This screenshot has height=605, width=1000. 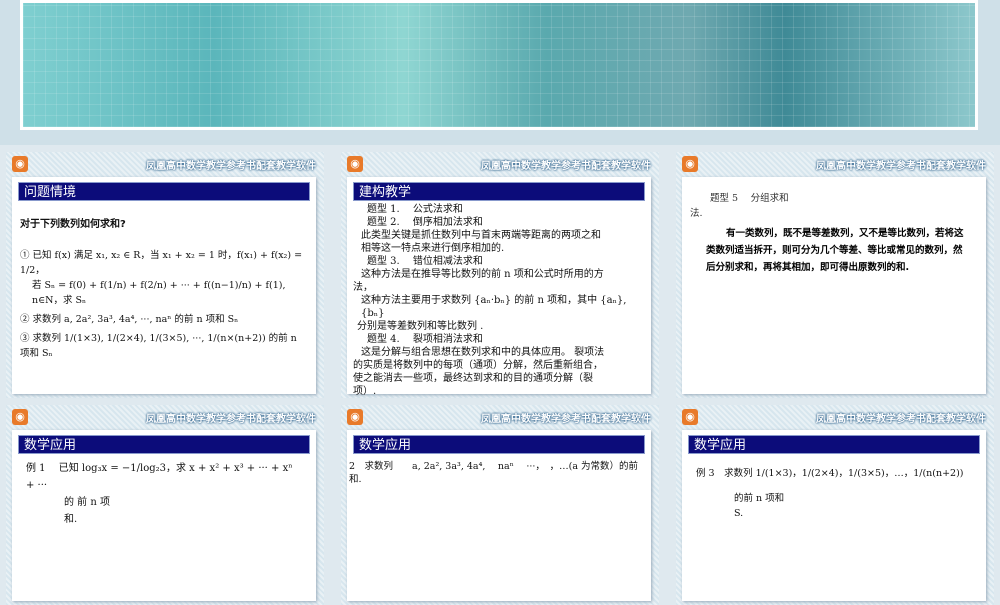 I want to click on line: 法，, so click(x=363, y=287).